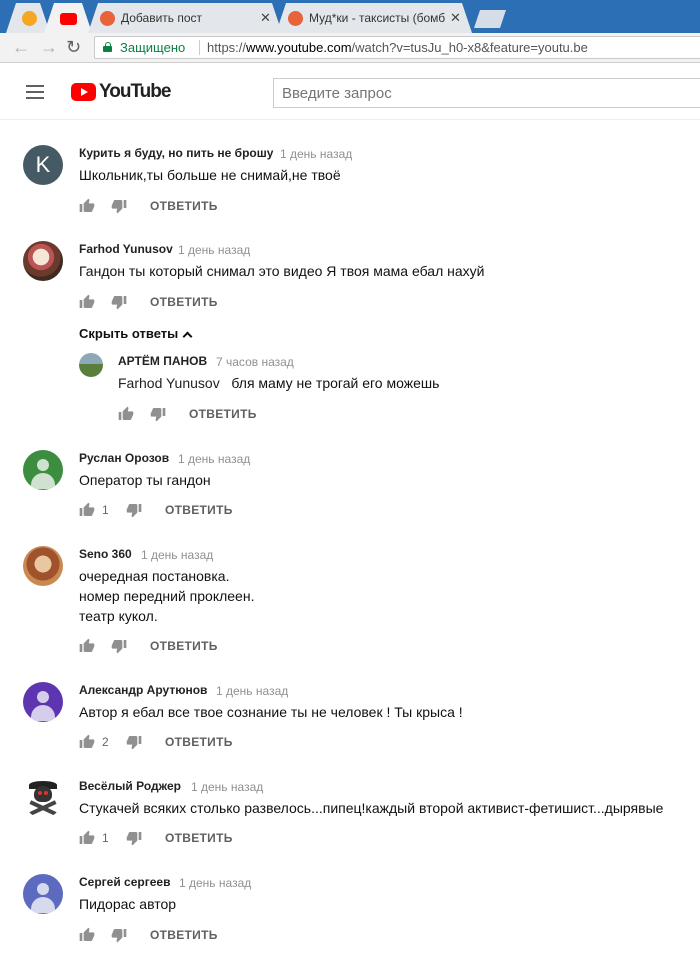 The width and height of the screenshot is (700, 961). What do you see at coordinates (145, 480) in the screenshot?
I see `comment-text: Оператор ты гандон` at bounding box center [145, 480].